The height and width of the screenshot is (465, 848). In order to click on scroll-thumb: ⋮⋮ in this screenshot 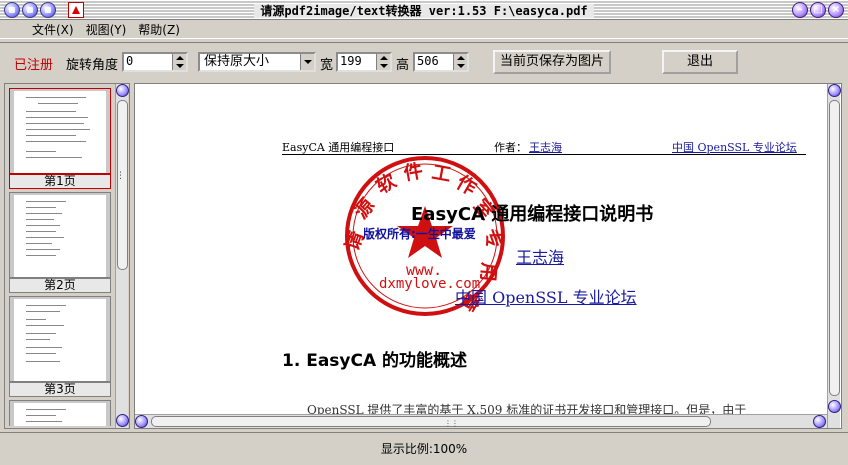, I will do `click(431, 422)`.